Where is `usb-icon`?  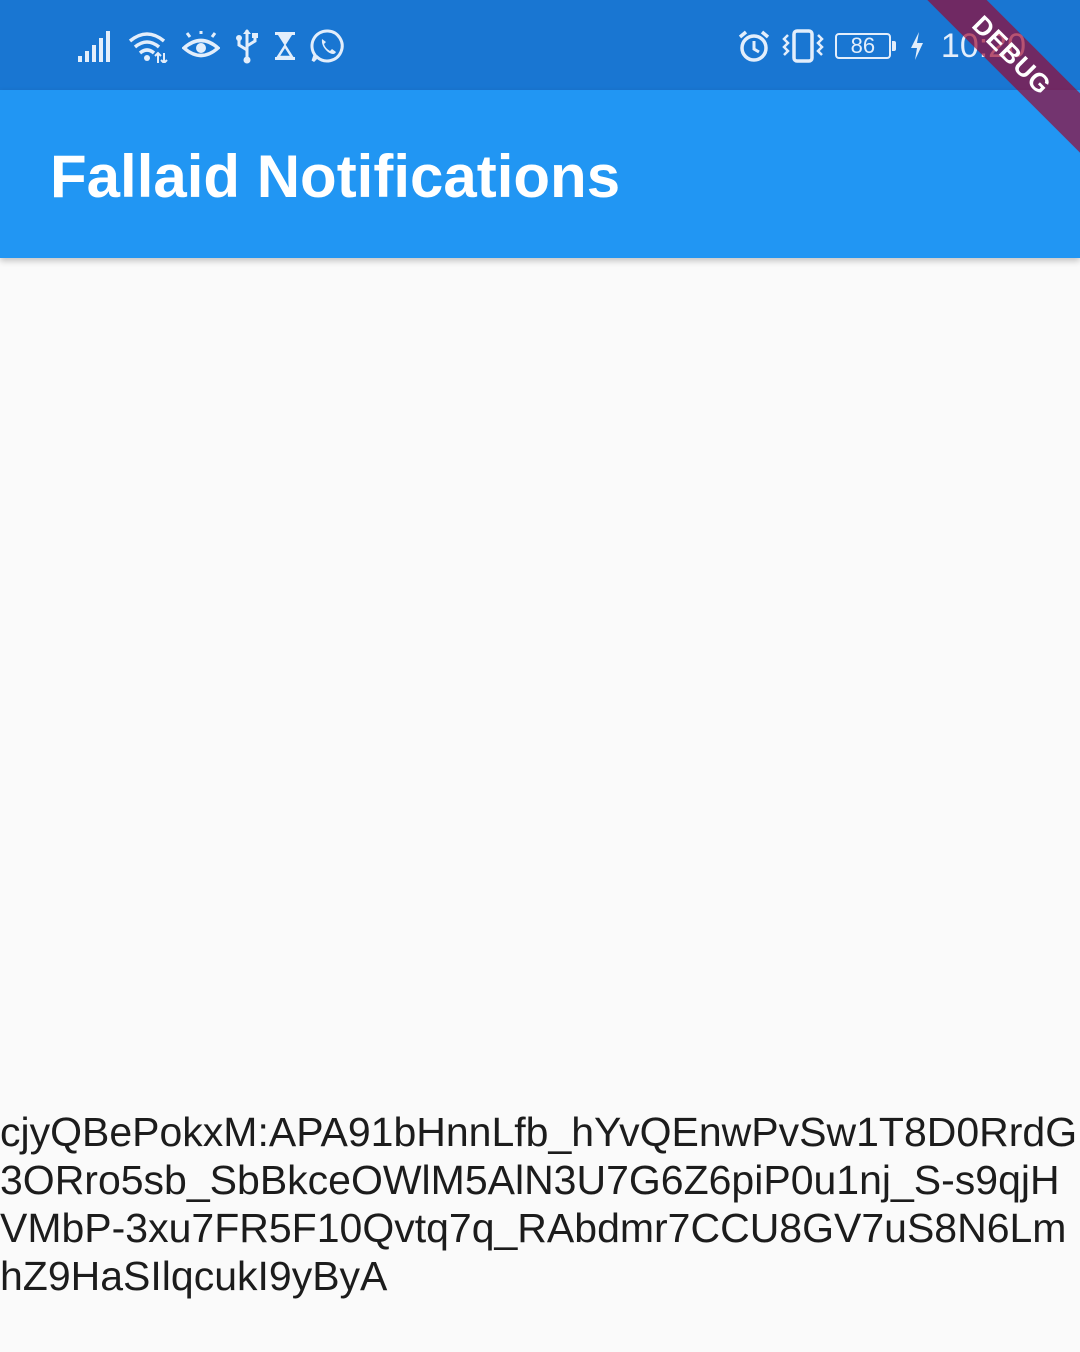
usb-icon is located at coordinates (247, 46).